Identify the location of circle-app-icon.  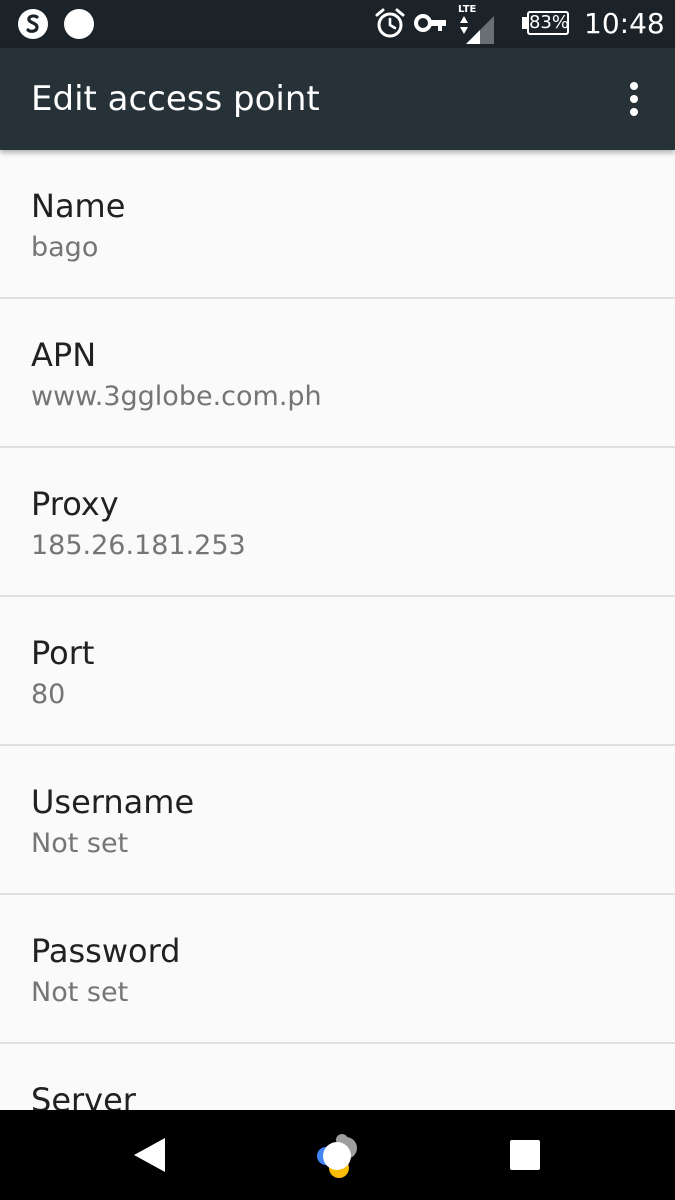
(79, 24).